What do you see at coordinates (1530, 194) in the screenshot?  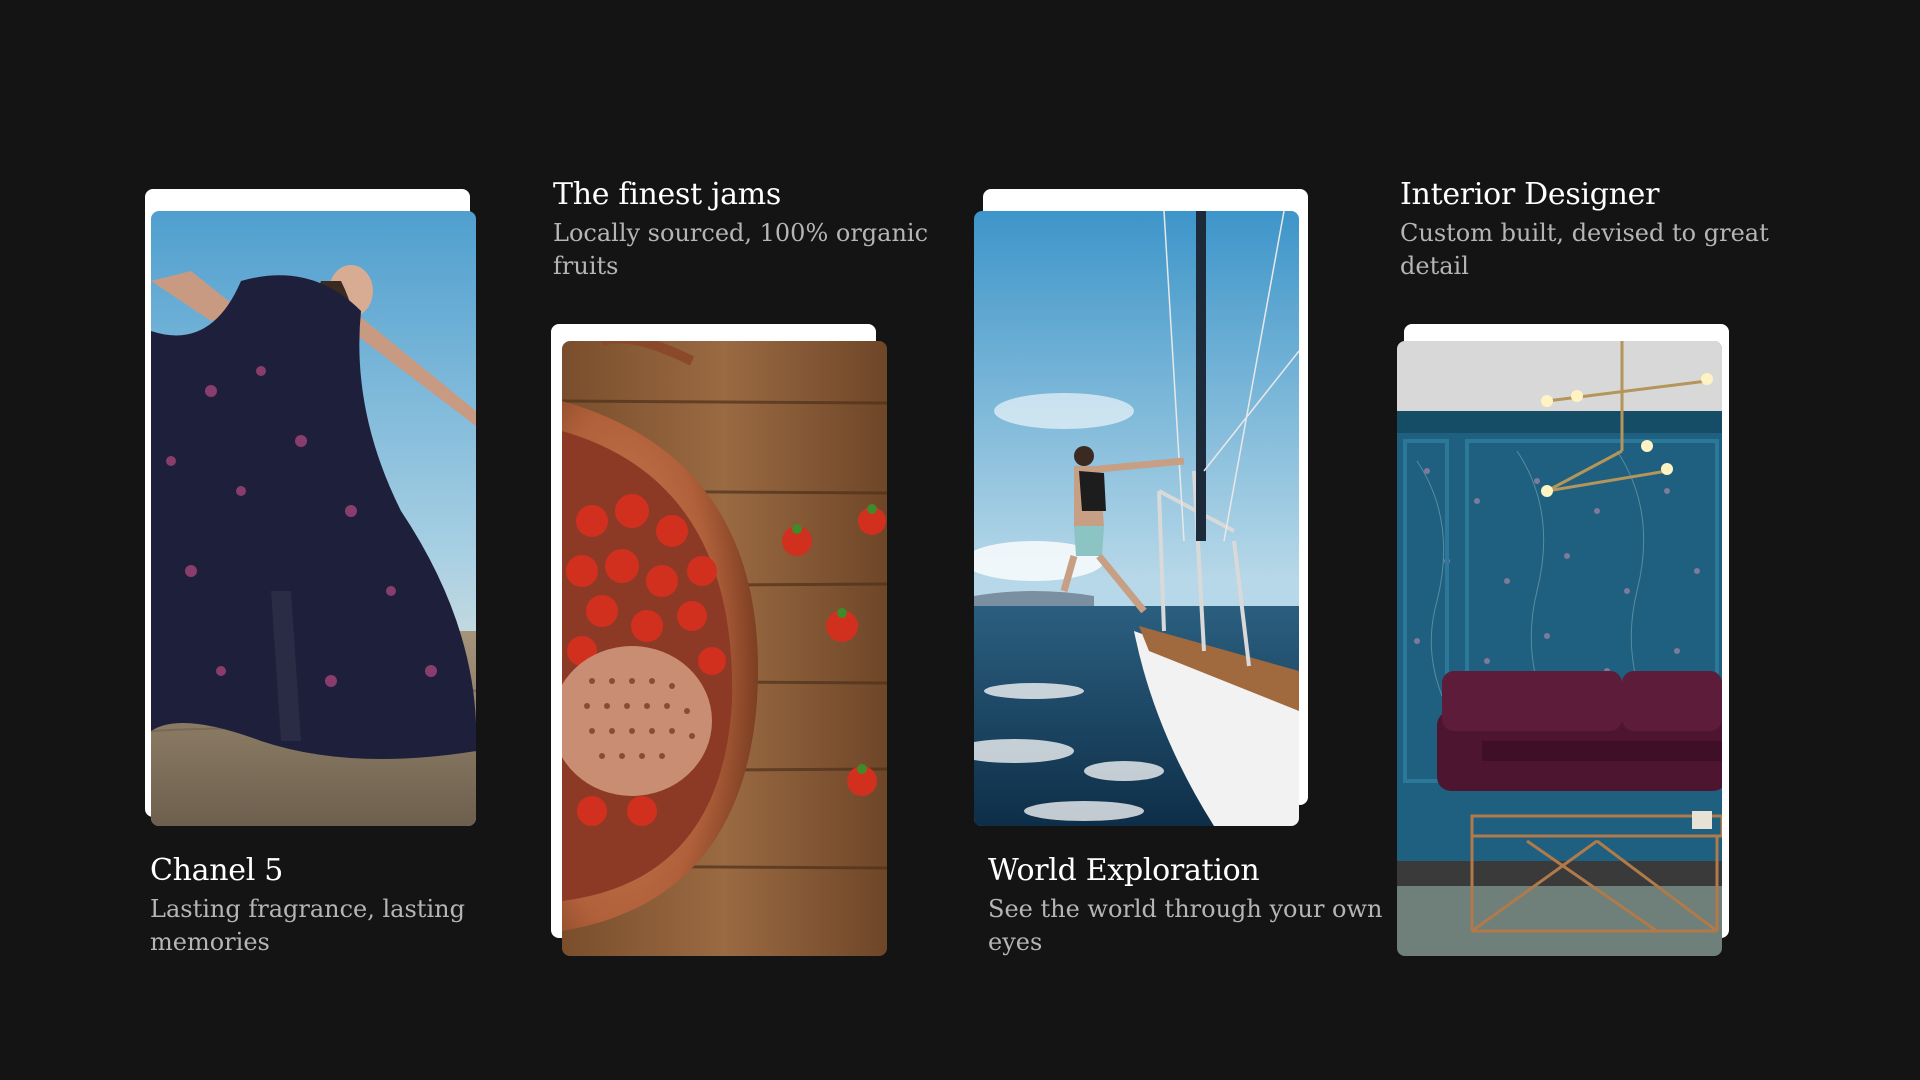 I see `card-title: Interior Designer` at bounding box center [1530, 194].